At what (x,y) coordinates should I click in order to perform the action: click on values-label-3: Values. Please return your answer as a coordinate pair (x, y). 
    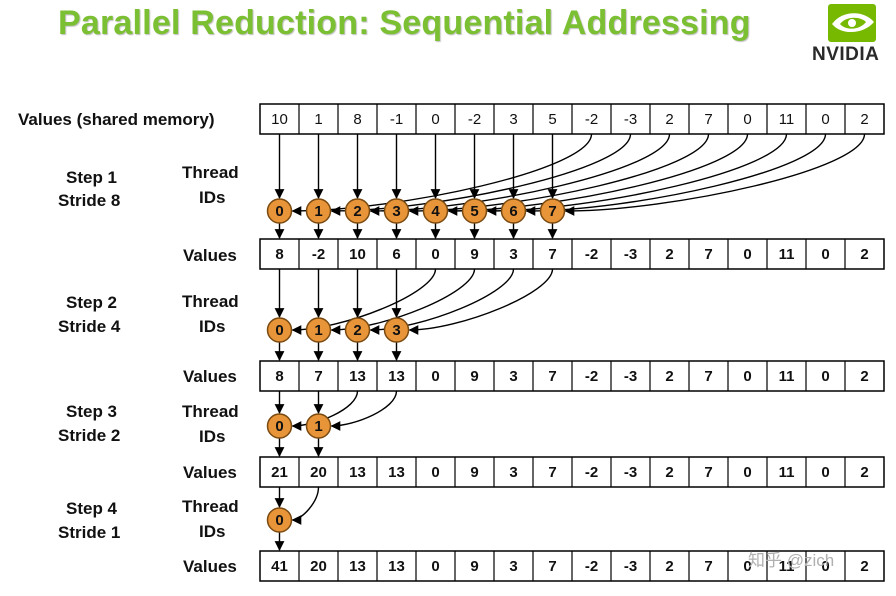
    Looking at the image, I should click on (210, 472).